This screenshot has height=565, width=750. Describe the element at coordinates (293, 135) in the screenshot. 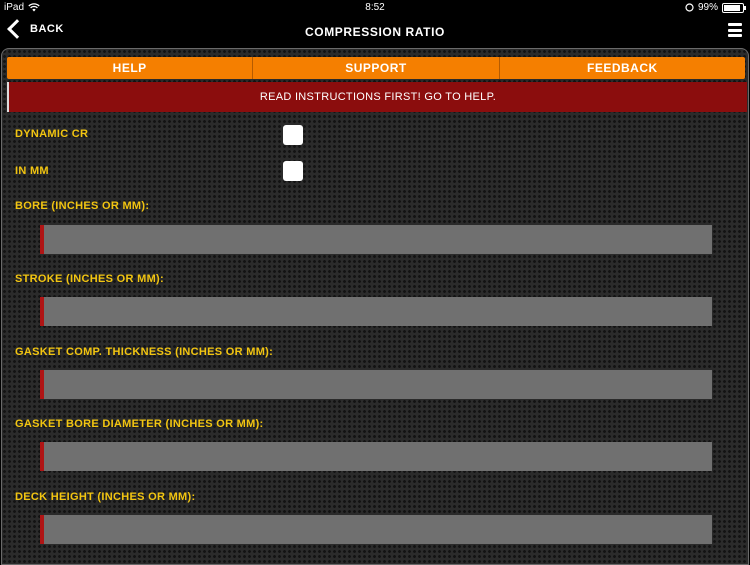

I see `dynamic-cr-checkbox` at that location.